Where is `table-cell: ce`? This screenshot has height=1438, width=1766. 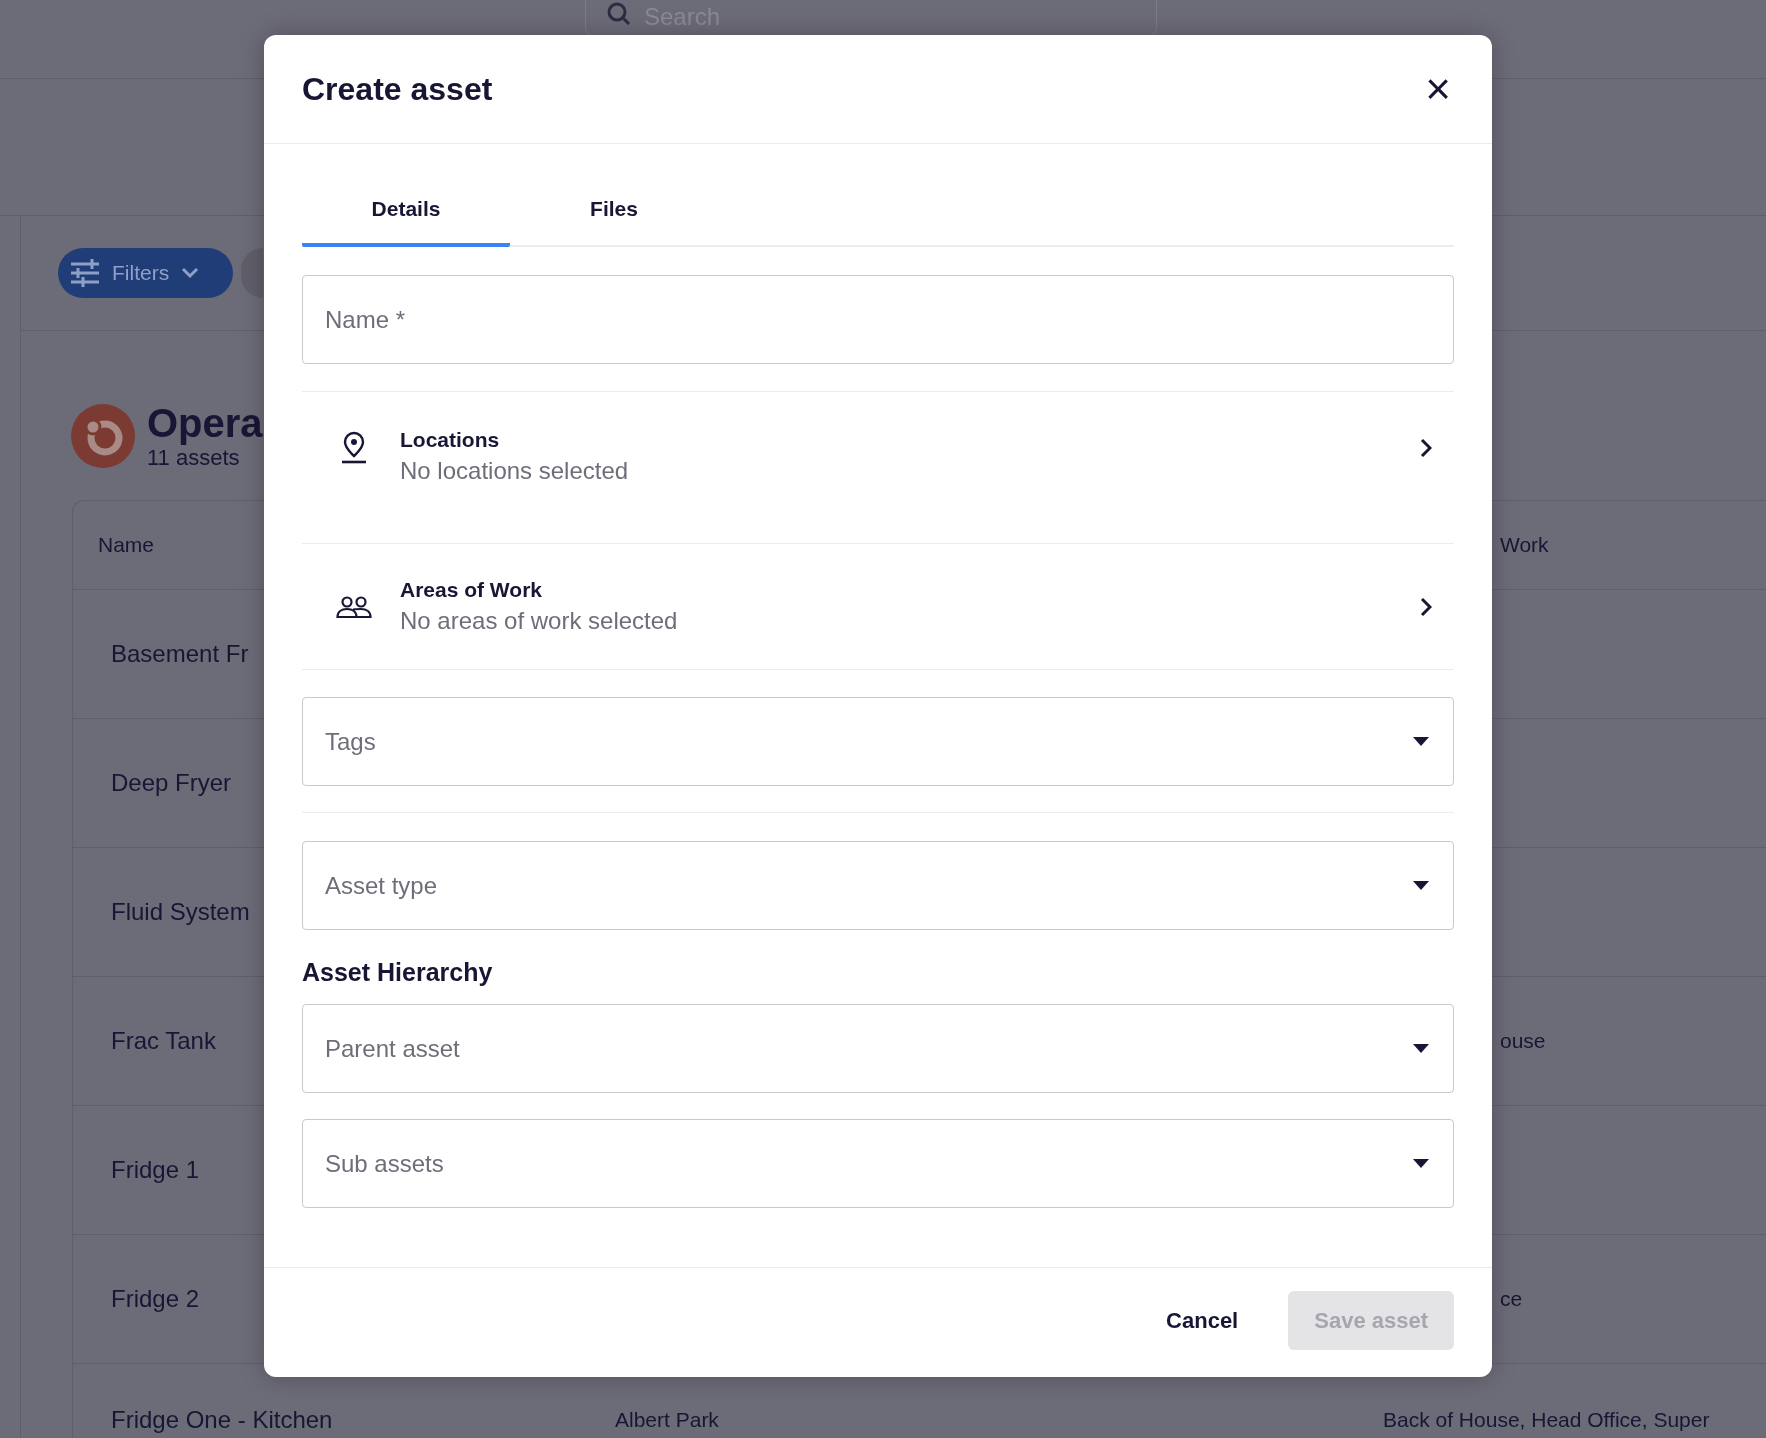
table-cell: ce is located at coordinates (1511, 1298).